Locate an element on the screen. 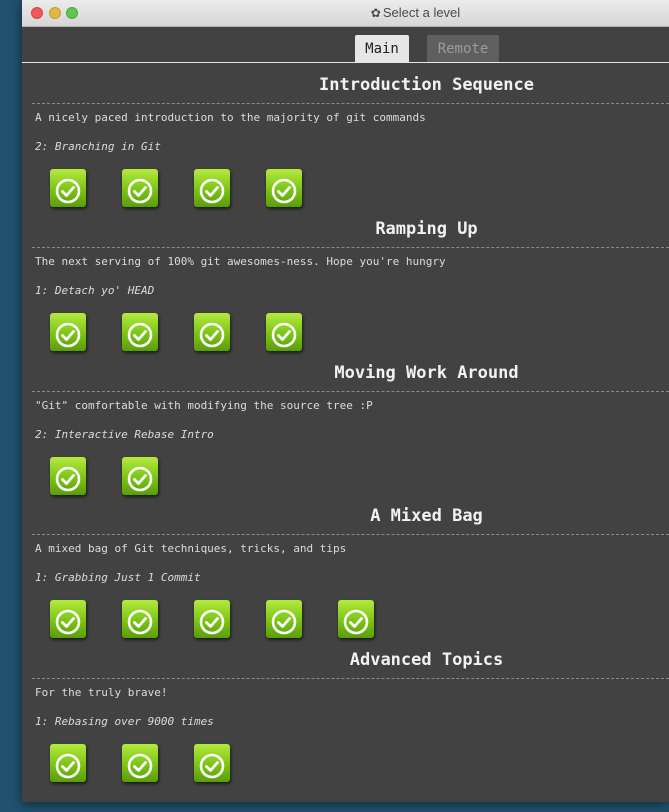 The height and width of the screenshot is (812, 669). section-title: Moving Work Around is located at coordinates (426, 373).